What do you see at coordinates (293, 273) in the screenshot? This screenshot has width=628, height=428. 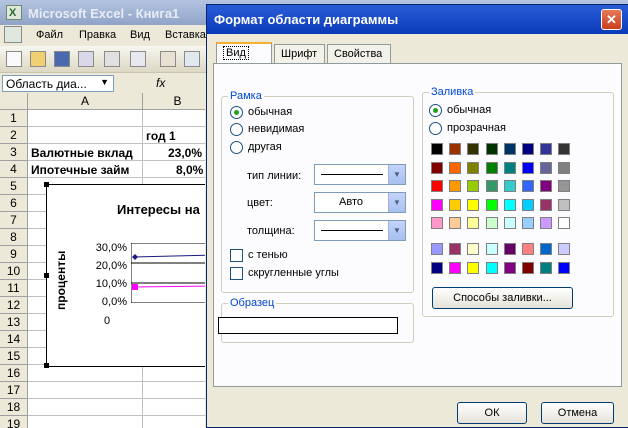 I see `rounded-corners-label: скругленные углы` at bounding box center [293, 273].